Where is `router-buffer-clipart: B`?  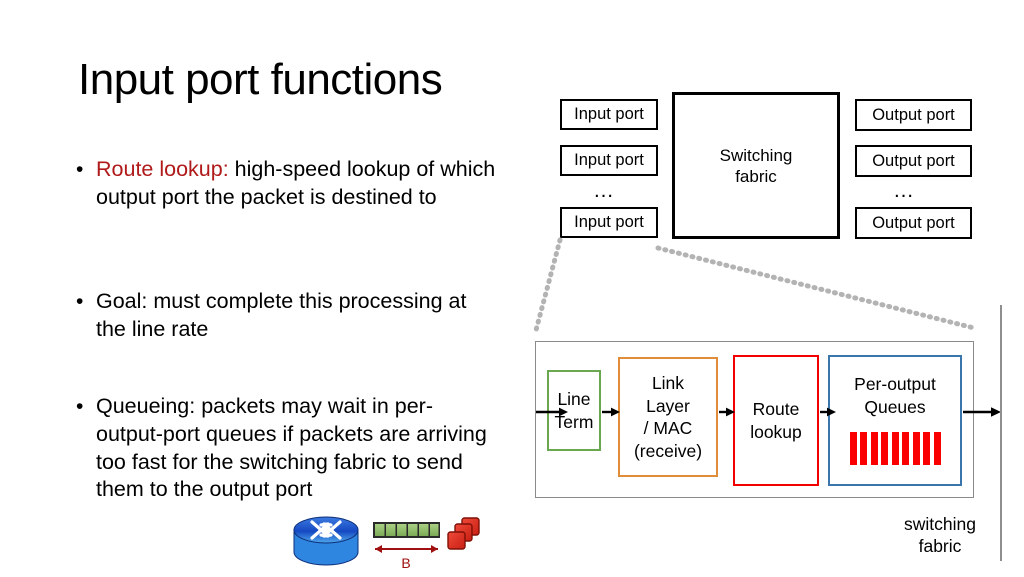
router-buffer-clipart: B is located at coordinates (390, 540).